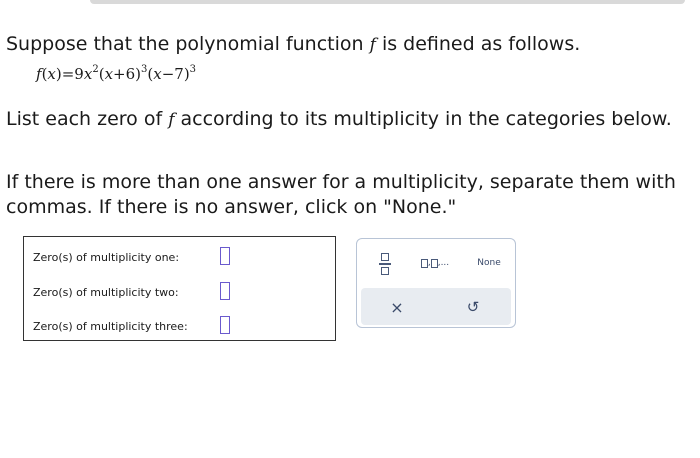  Describe the element at coordinates (436, 283) in the screenshot. I see `math-tool-panel: ,,... None × ↺` at that location.